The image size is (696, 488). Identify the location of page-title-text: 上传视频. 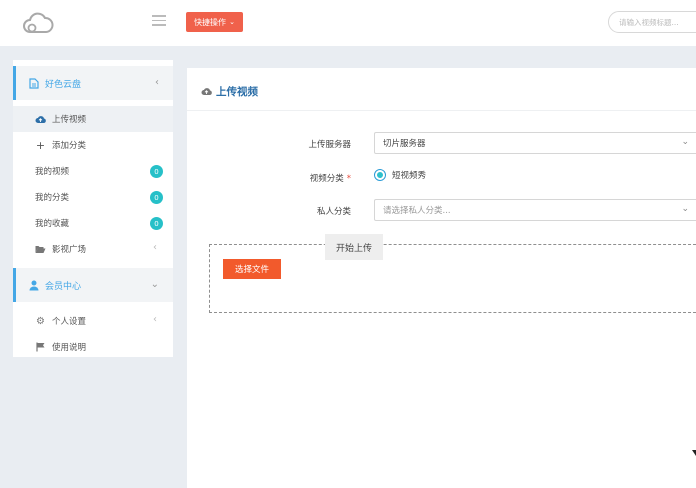
(237, 92).